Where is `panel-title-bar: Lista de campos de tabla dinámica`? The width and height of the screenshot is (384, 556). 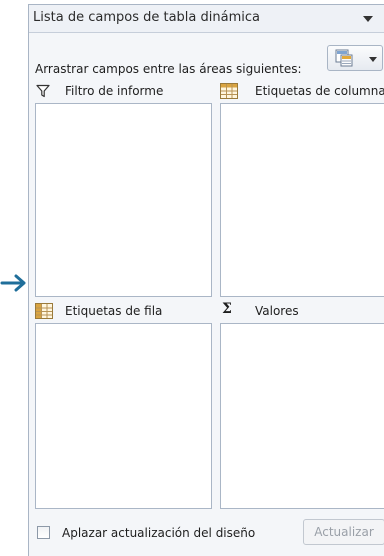
panel-title-bar: Lista de campos de tabla dinámica is located at coordinates (206, 19).